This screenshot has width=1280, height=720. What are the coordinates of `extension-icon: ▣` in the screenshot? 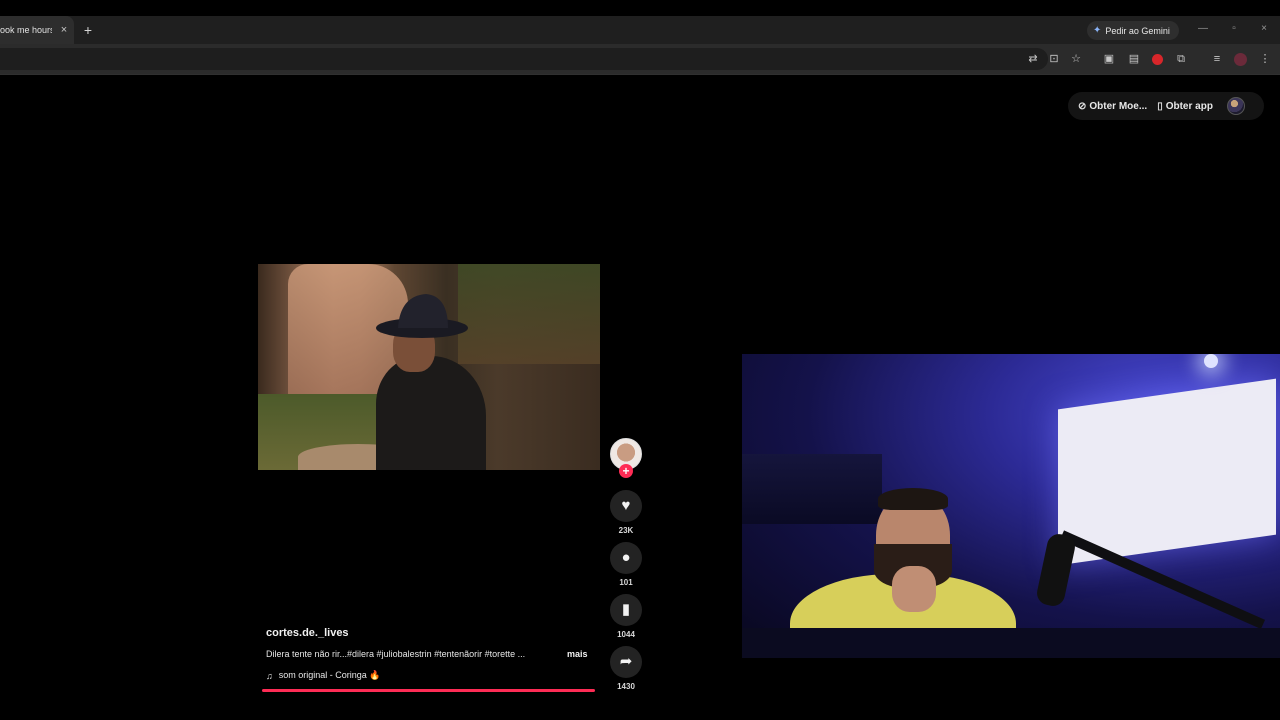 It's located at (1109, 59).